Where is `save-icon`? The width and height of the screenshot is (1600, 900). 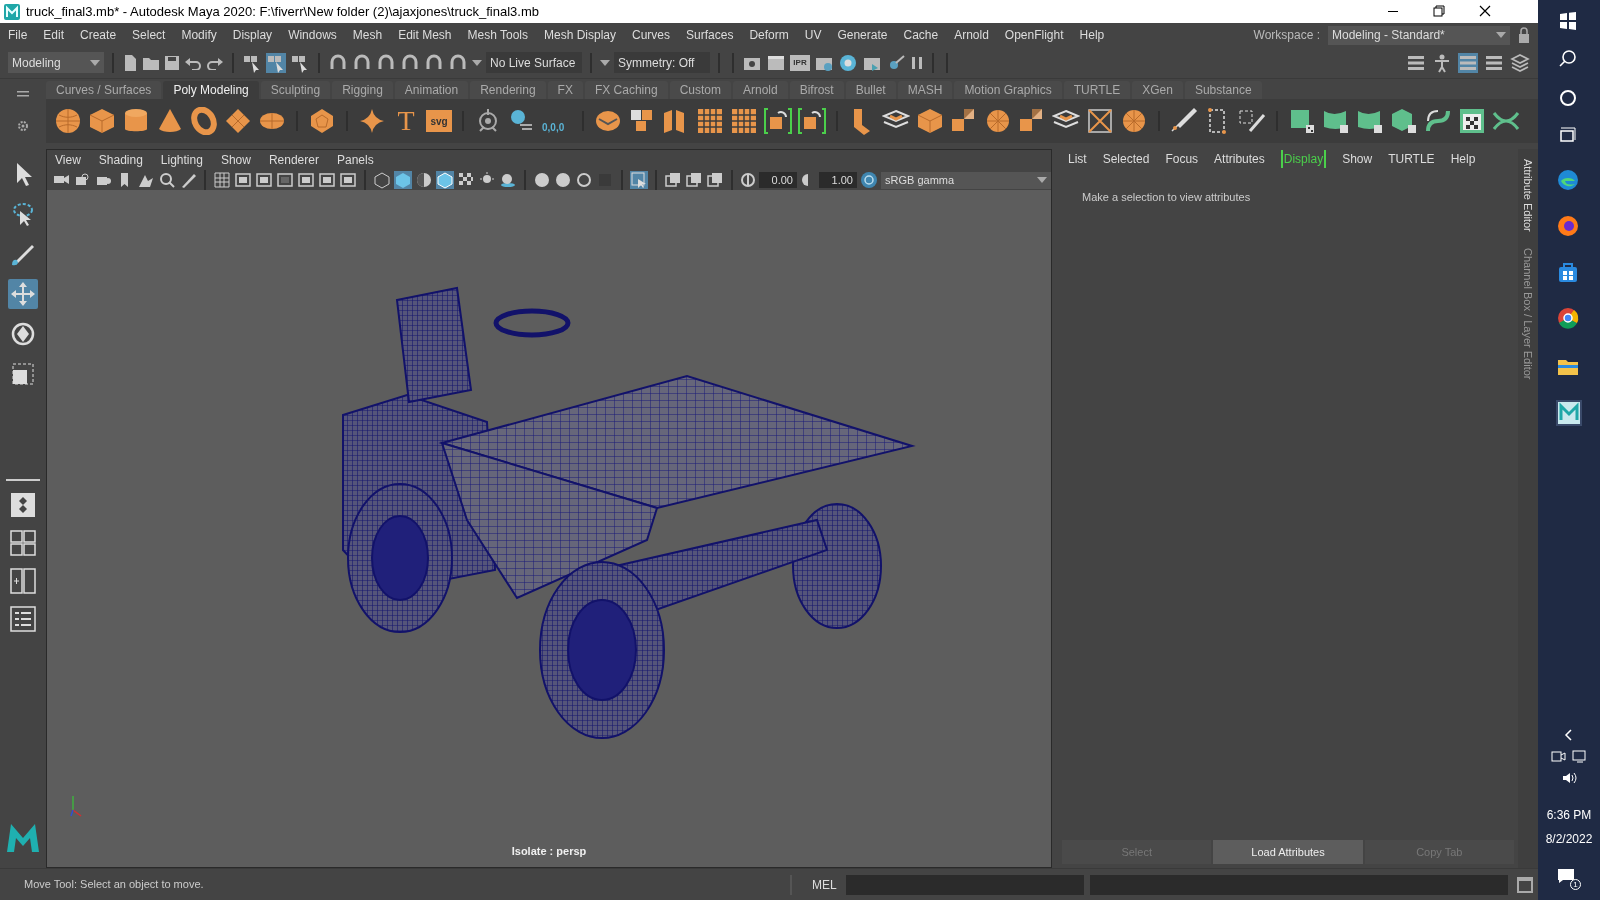 save-icon is located at coordinates (172, 62).